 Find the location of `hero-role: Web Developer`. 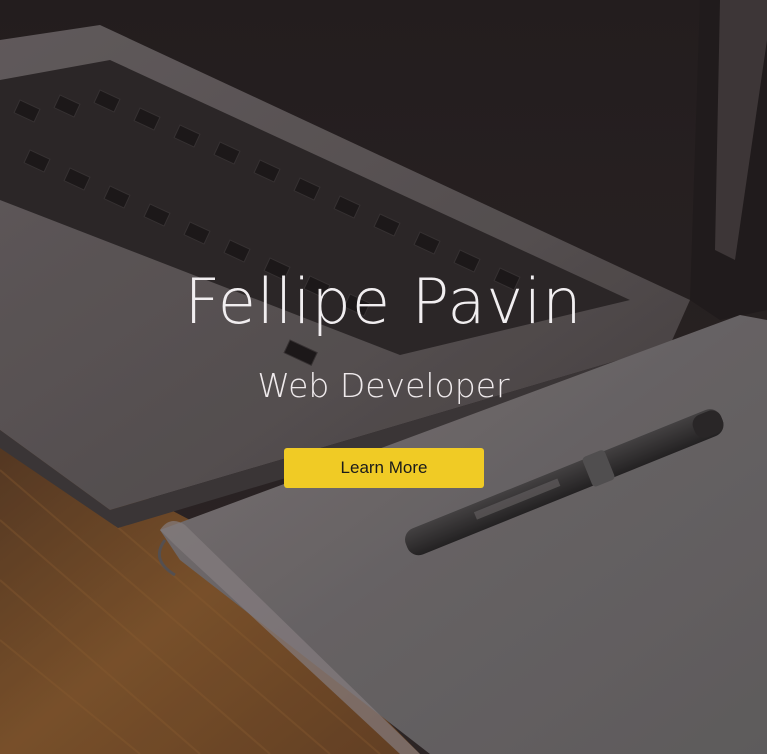

hero-role: Web Developer is located at coordinates (383, 385).